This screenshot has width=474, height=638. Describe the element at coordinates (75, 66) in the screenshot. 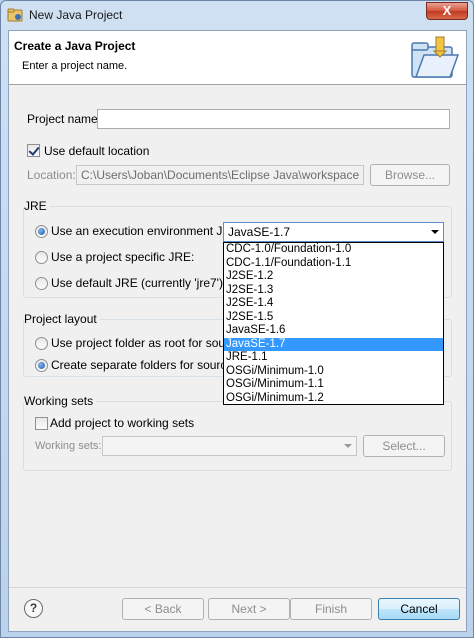

I see `page-message: Enter a project name.` at that location.